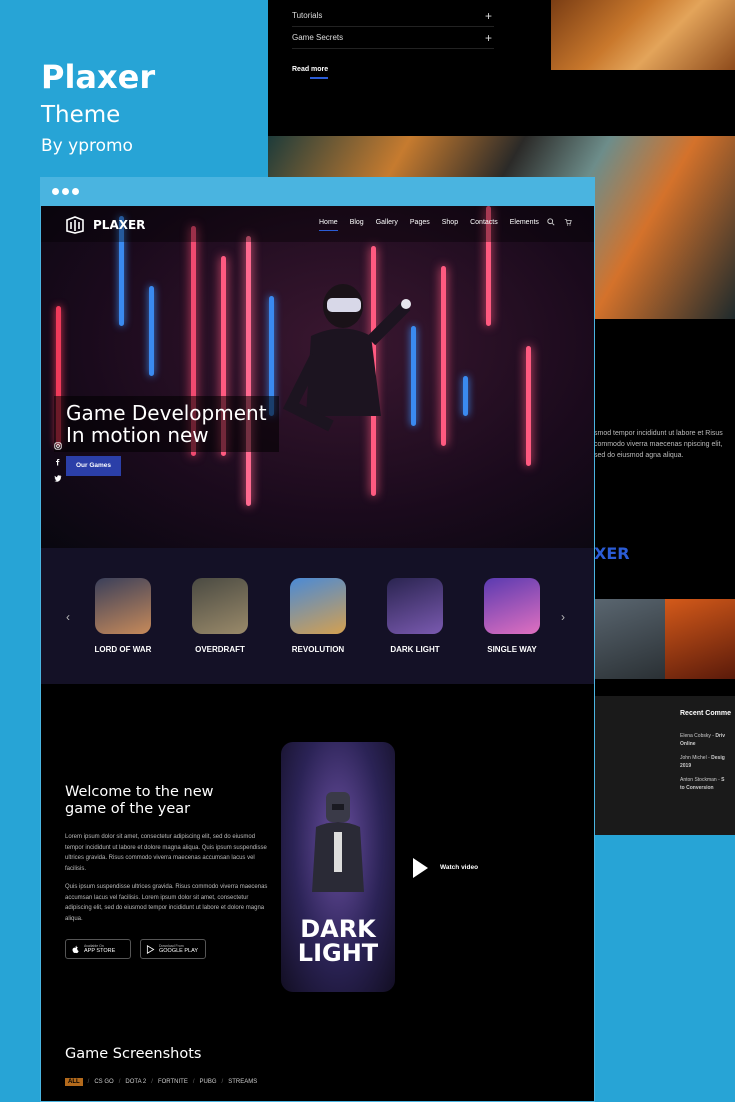 The height and width of the screenshot is (1102, 735). Describe the element at coordinates (420, 868) in the screenshot. I see `play-icon` at that location.